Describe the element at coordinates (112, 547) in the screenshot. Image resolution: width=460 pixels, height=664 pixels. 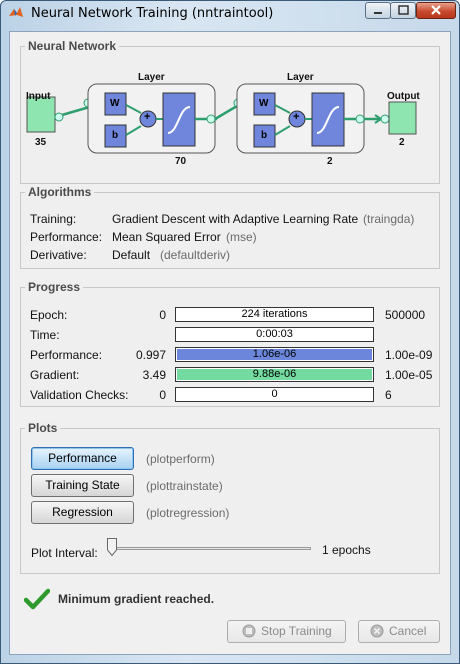
I see `plot-interval-thumb` at that location.